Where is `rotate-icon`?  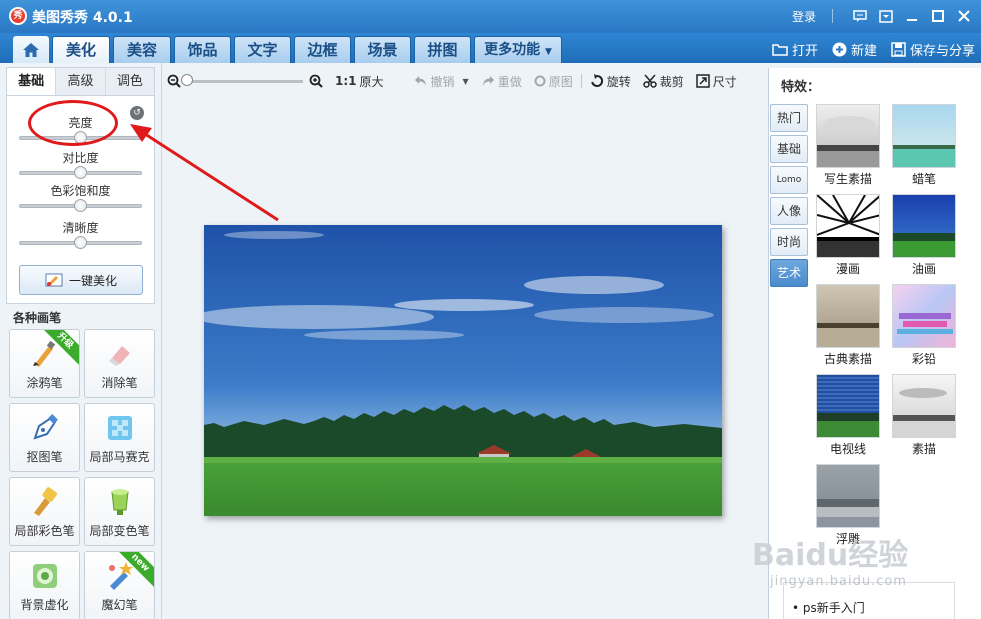
rotate-icon is located at coordinates (596, 80).